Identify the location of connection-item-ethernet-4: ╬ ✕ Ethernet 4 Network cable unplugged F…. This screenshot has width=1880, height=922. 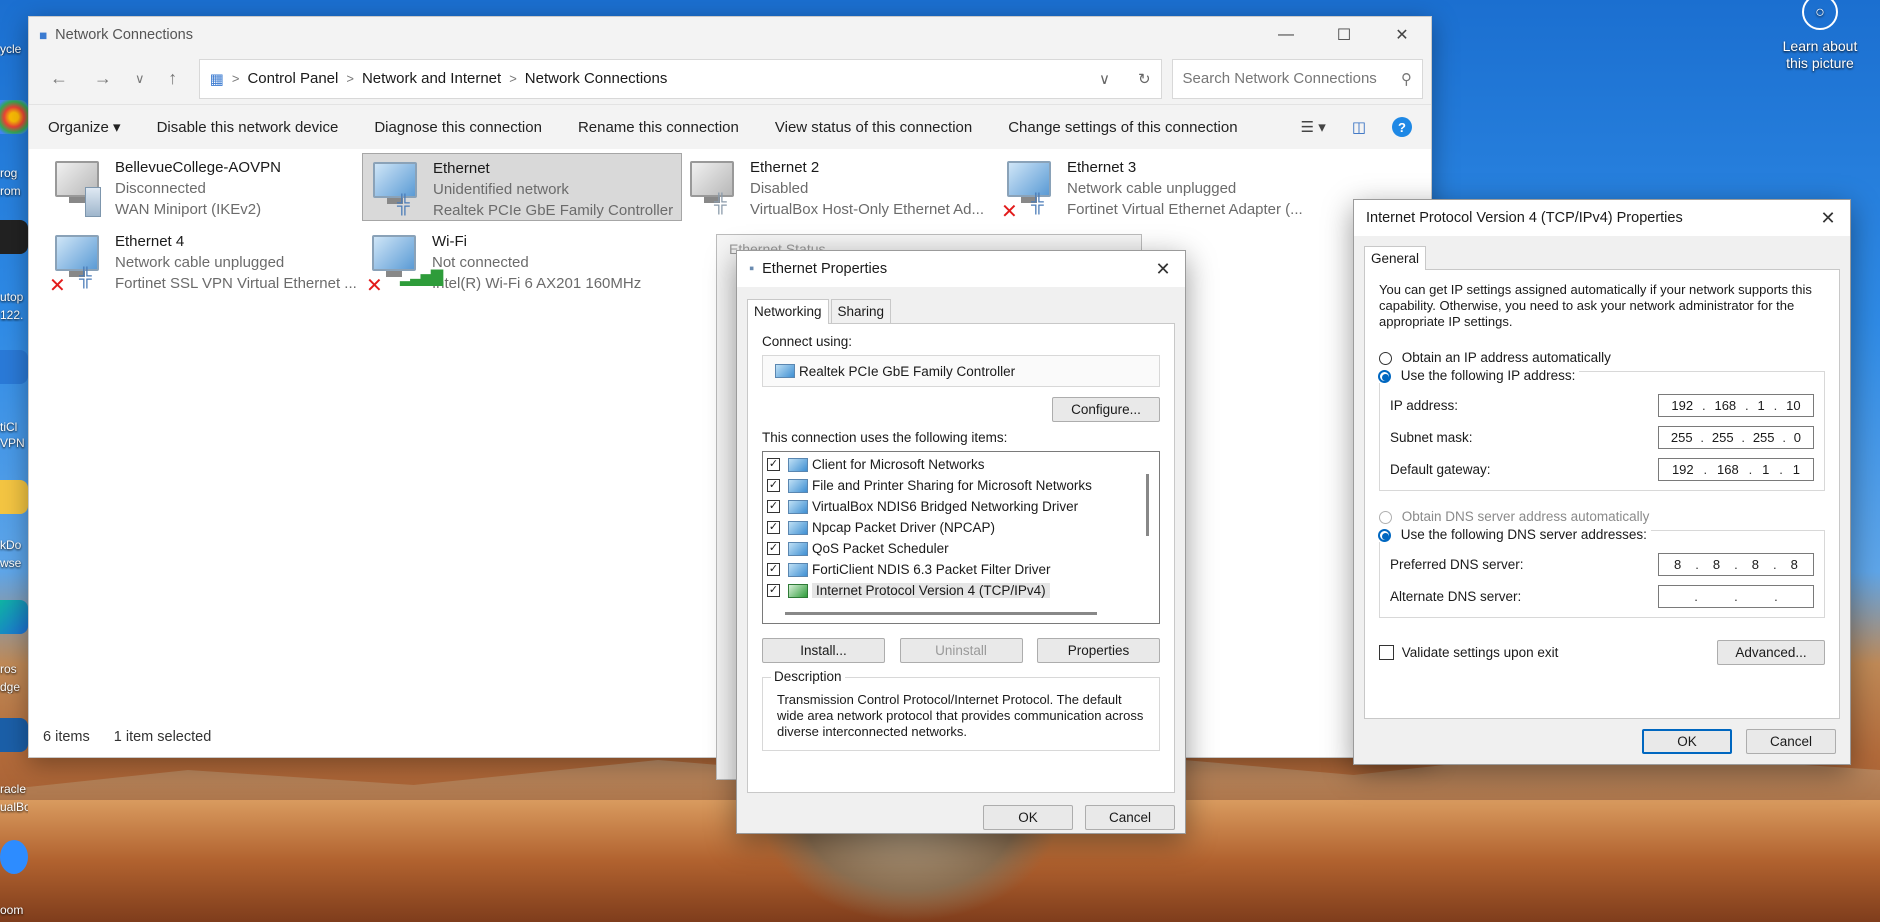
(205, 262).